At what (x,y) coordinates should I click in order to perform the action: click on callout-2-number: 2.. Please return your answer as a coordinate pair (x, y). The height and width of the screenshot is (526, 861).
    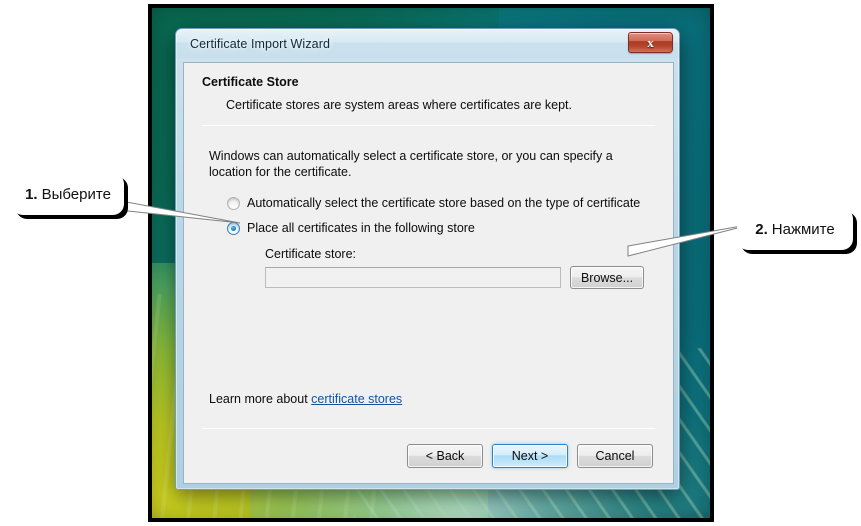
    Looking at the image, I should click on (761, 229).